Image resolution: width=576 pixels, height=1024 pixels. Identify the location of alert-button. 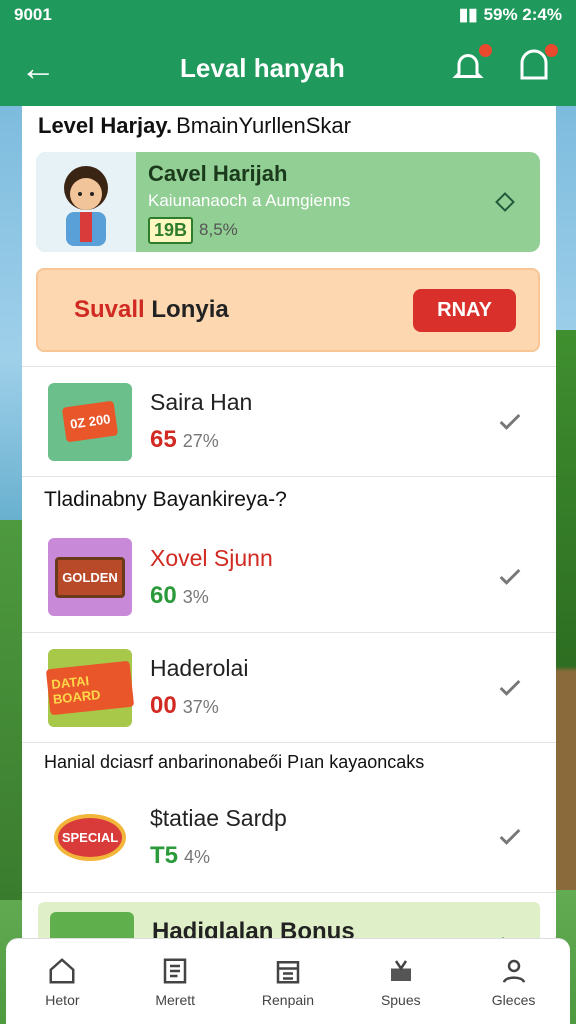
(537, 66).